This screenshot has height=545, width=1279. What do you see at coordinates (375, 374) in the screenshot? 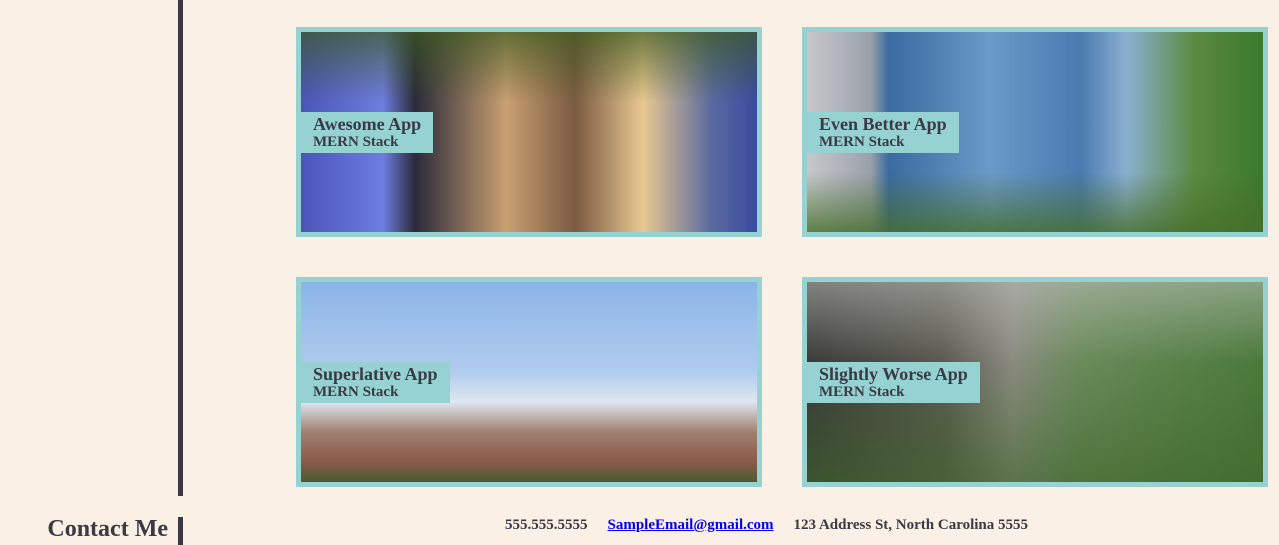
I see `project-title: Superlative App` at bounding box center [375, 374].